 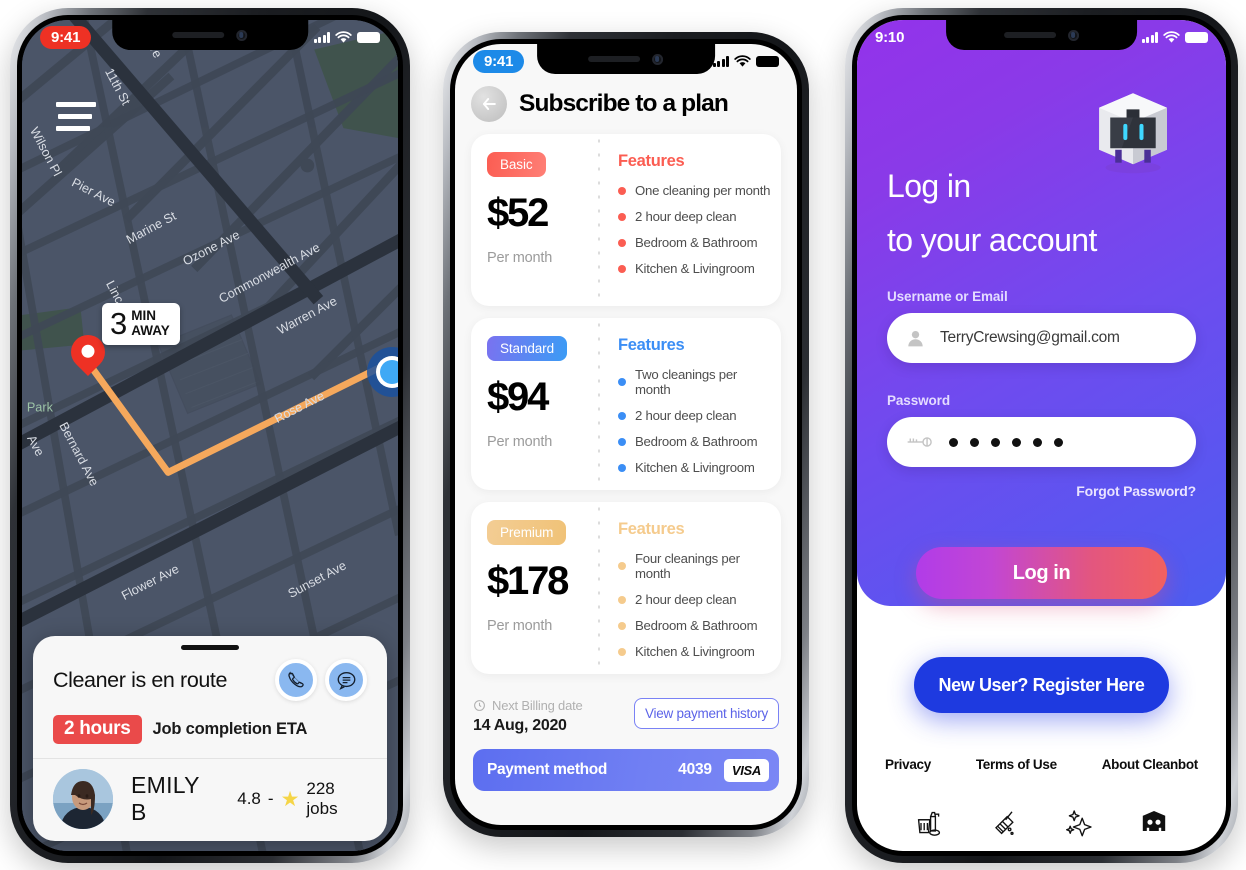 What do you see at coordinates (88, 352) in the screenshot?
I see `destination-pin-icon` at bounding box center [88, 352].